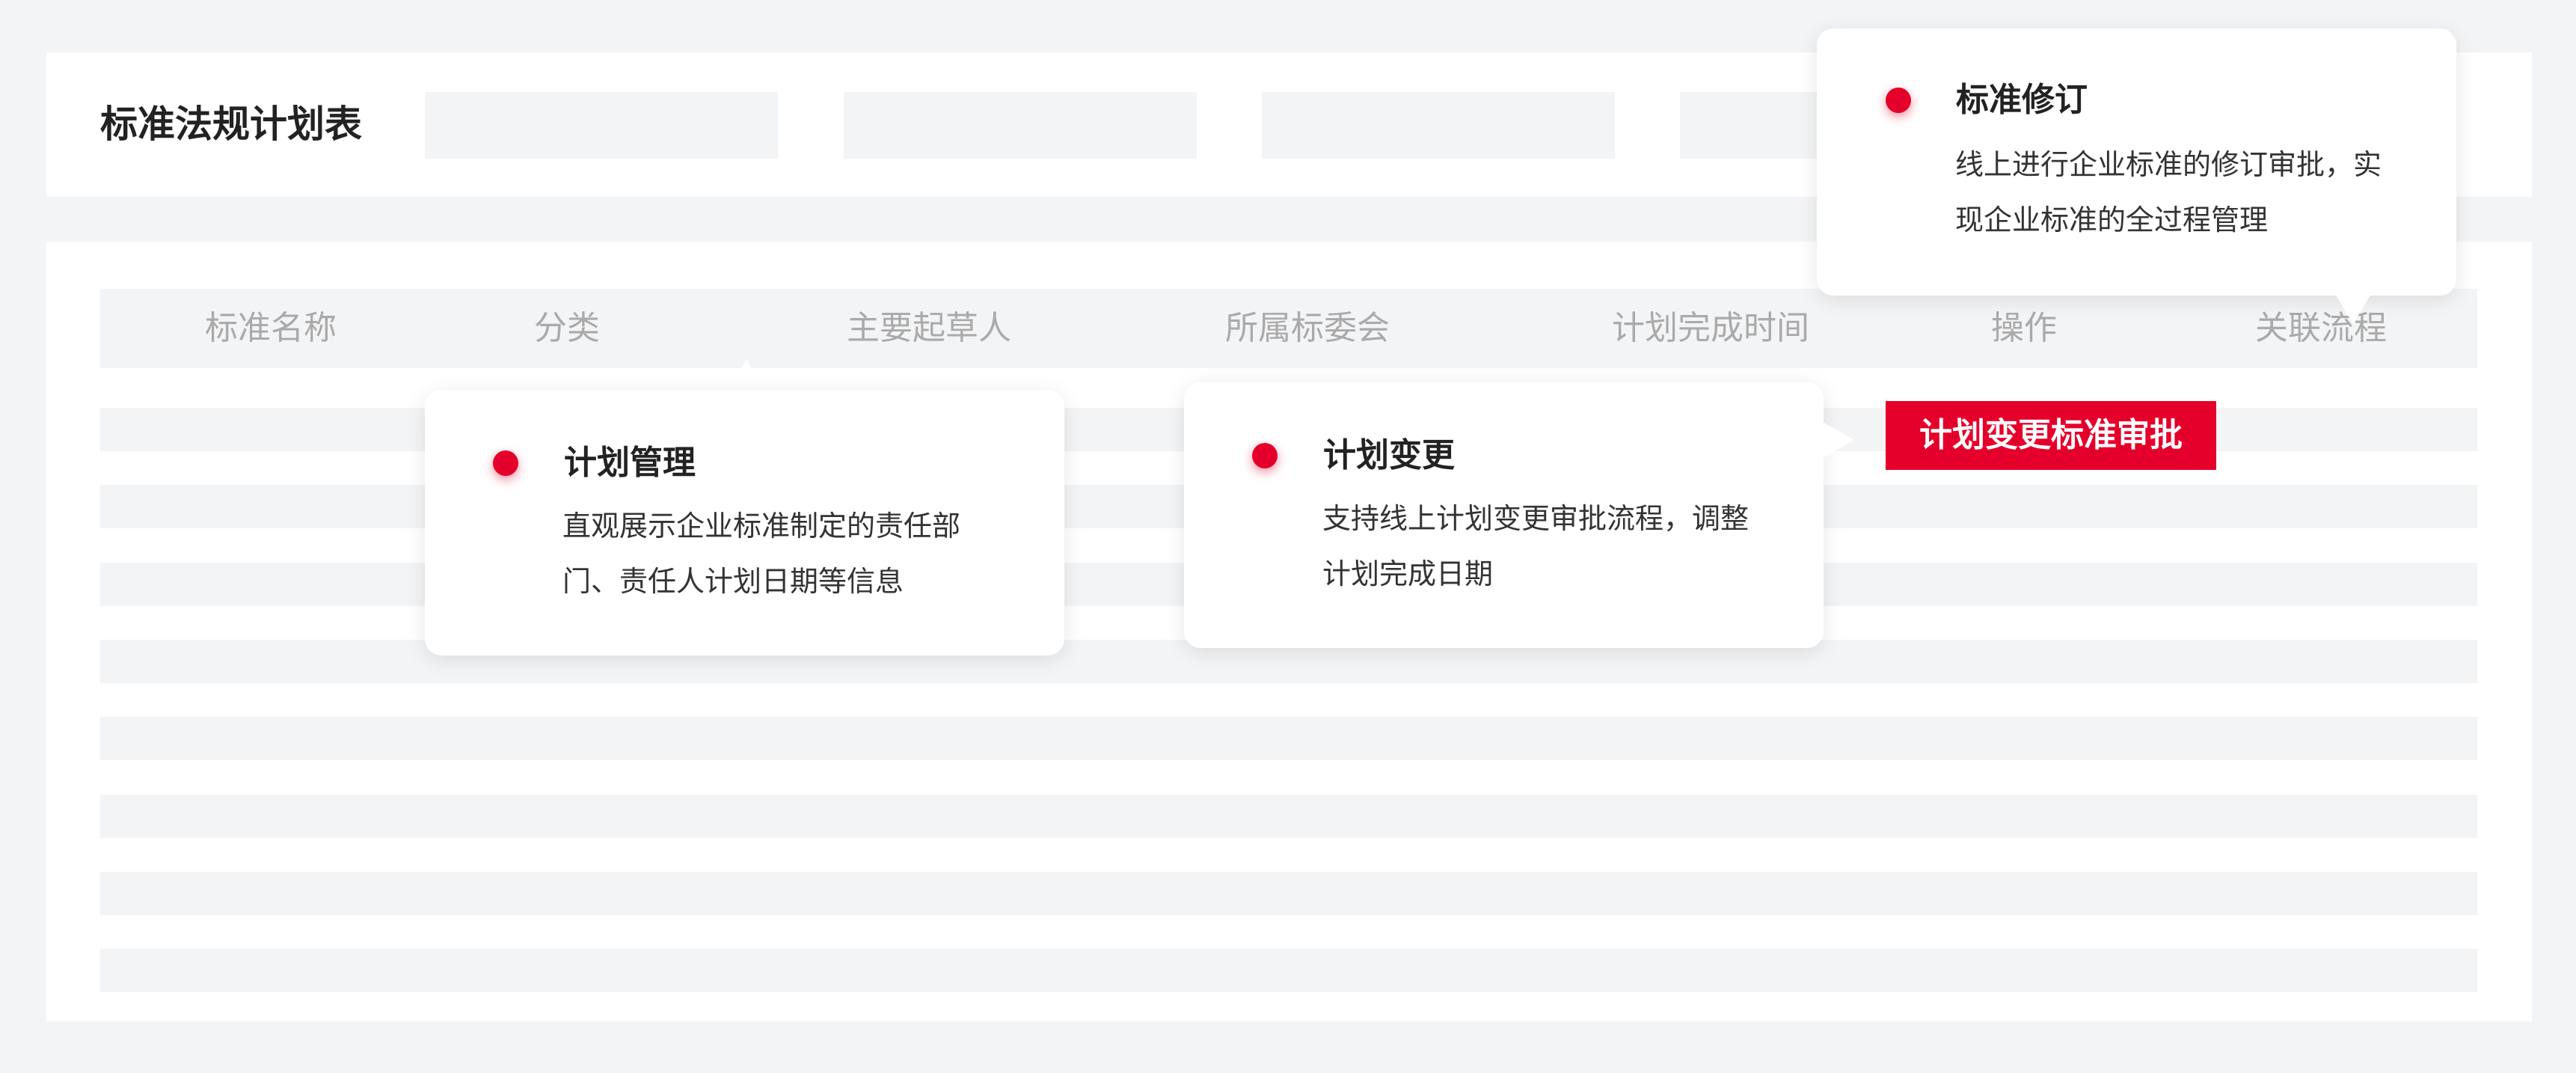 This screenshot has height=1073, width=2576. Describe the element at coordinates (2024, 328) in the screenshot. I see `column-header-actions: 操作` at that location.